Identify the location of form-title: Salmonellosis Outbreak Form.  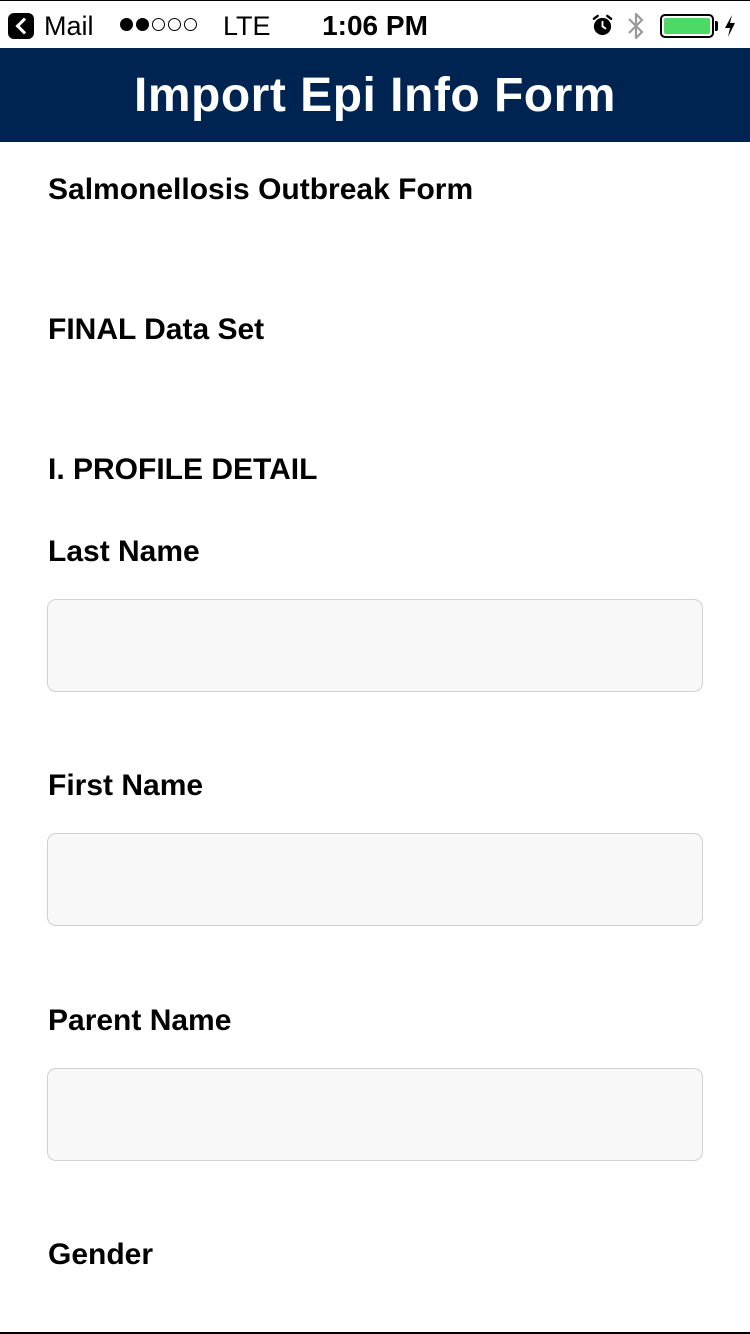
(261, 189).